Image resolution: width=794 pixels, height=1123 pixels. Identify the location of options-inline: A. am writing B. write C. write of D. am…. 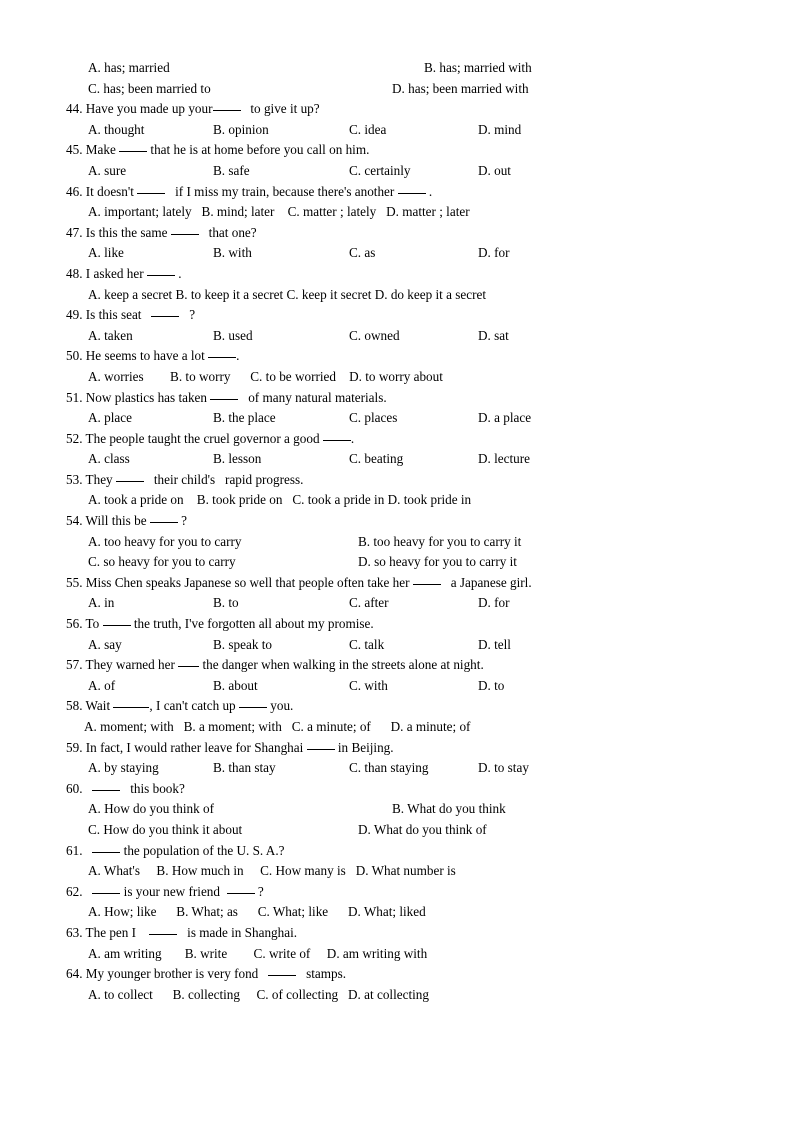
(257, 953).